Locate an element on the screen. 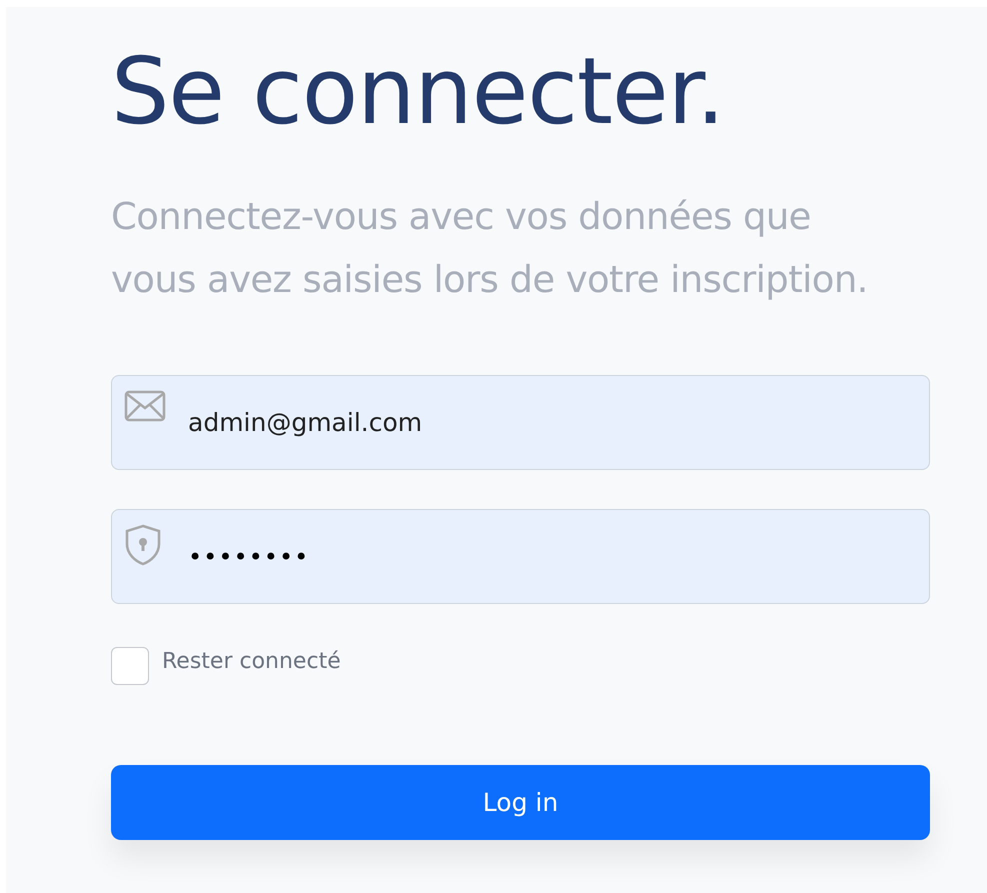  password-field: •••••••• is located at coordinates (520, 556).